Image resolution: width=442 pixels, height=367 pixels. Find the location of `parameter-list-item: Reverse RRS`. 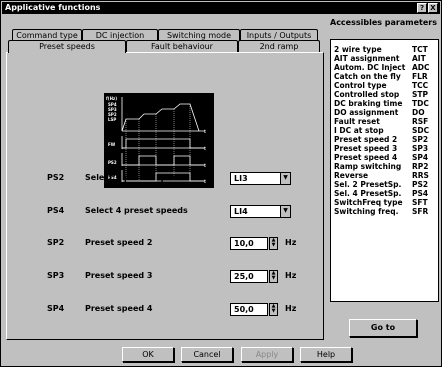

parameter-list-item: Reverse RRS is located at coordinates (386, 175).